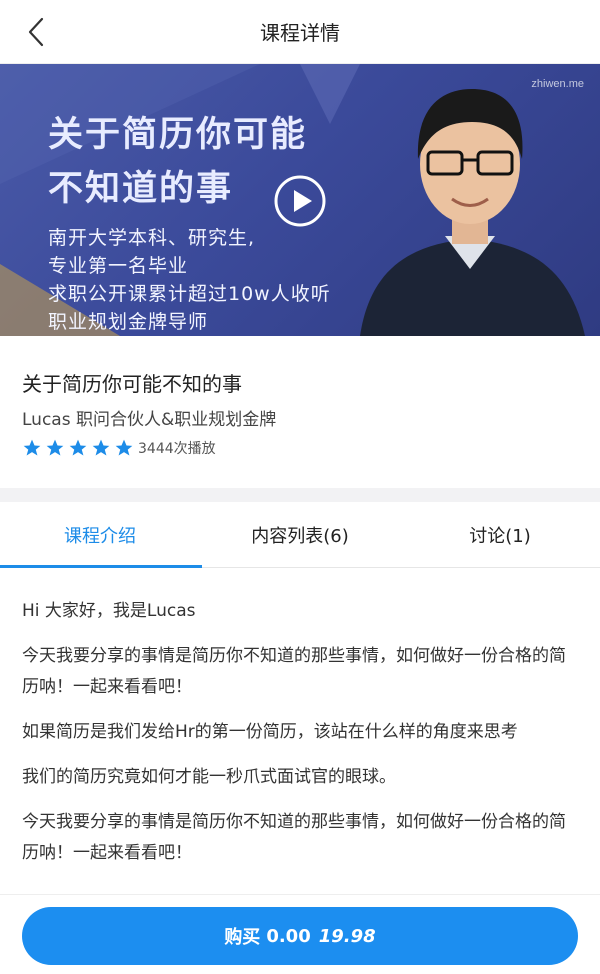 This screenshot has height=974, width=600. Describe the element at coordinates (118, 266) in the screenshot. I see `banner-bullet: 专业第一名毕业` at that location.